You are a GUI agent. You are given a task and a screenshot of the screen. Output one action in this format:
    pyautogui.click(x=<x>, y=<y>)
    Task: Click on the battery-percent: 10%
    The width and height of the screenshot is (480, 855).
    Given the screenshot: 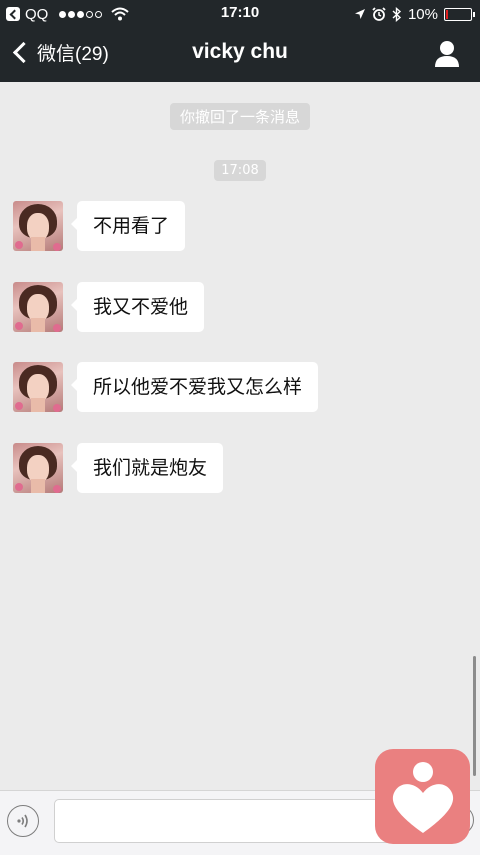 What is the action you would take?
    pyautogui.click(x=422, y=14)
    